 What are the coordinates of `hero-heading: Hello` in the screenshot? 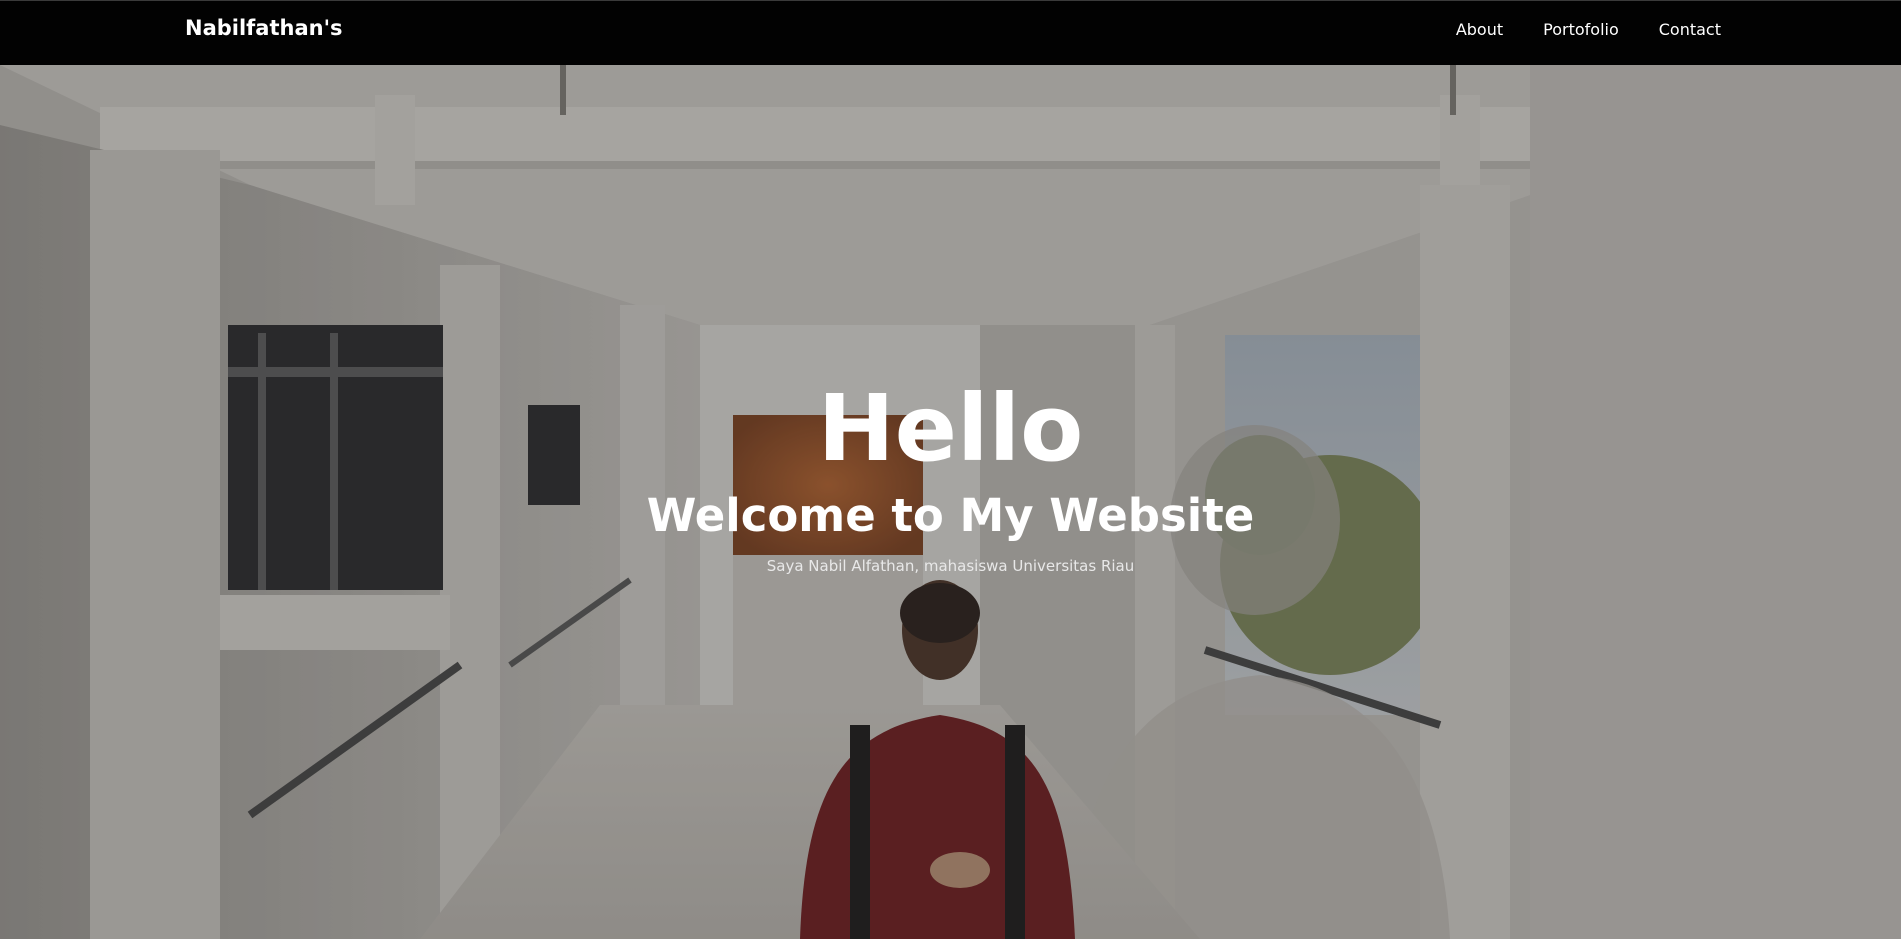 It's located at (950, 428).